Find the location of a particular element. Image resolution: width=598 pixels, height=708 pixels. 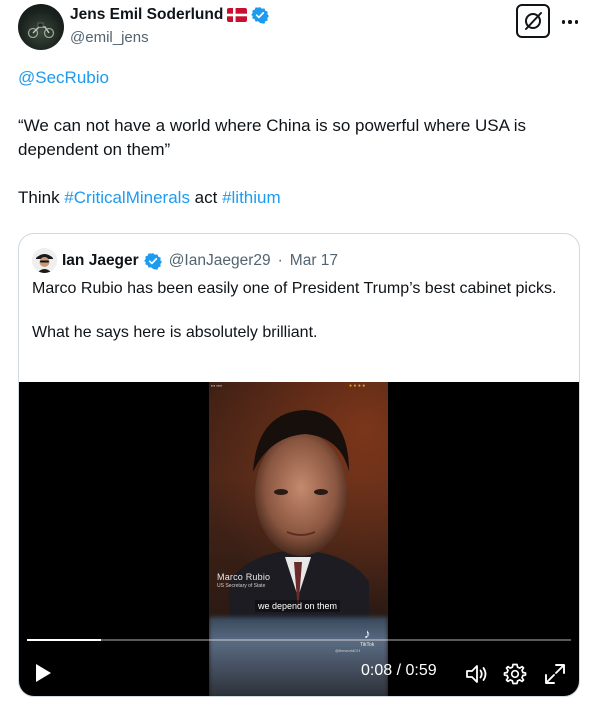

tweet-header: Jens Emil Soderlund @emil_jens is located at coordinates (301, 28).